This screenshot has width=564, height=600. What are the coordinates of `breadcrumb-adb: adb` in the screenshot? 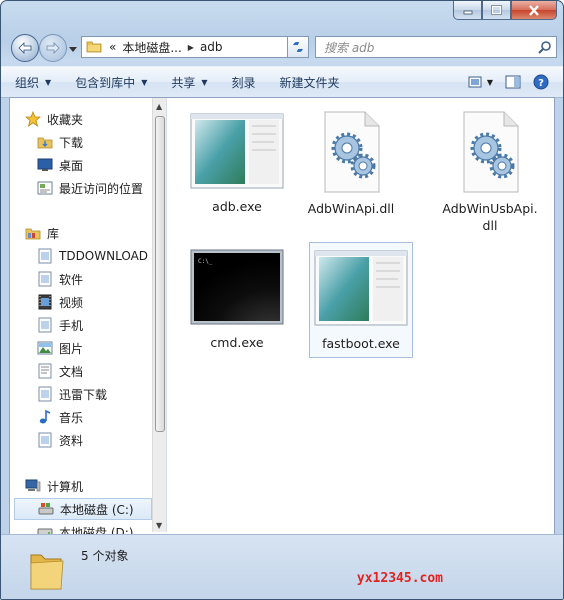 It's located at (211, 47).